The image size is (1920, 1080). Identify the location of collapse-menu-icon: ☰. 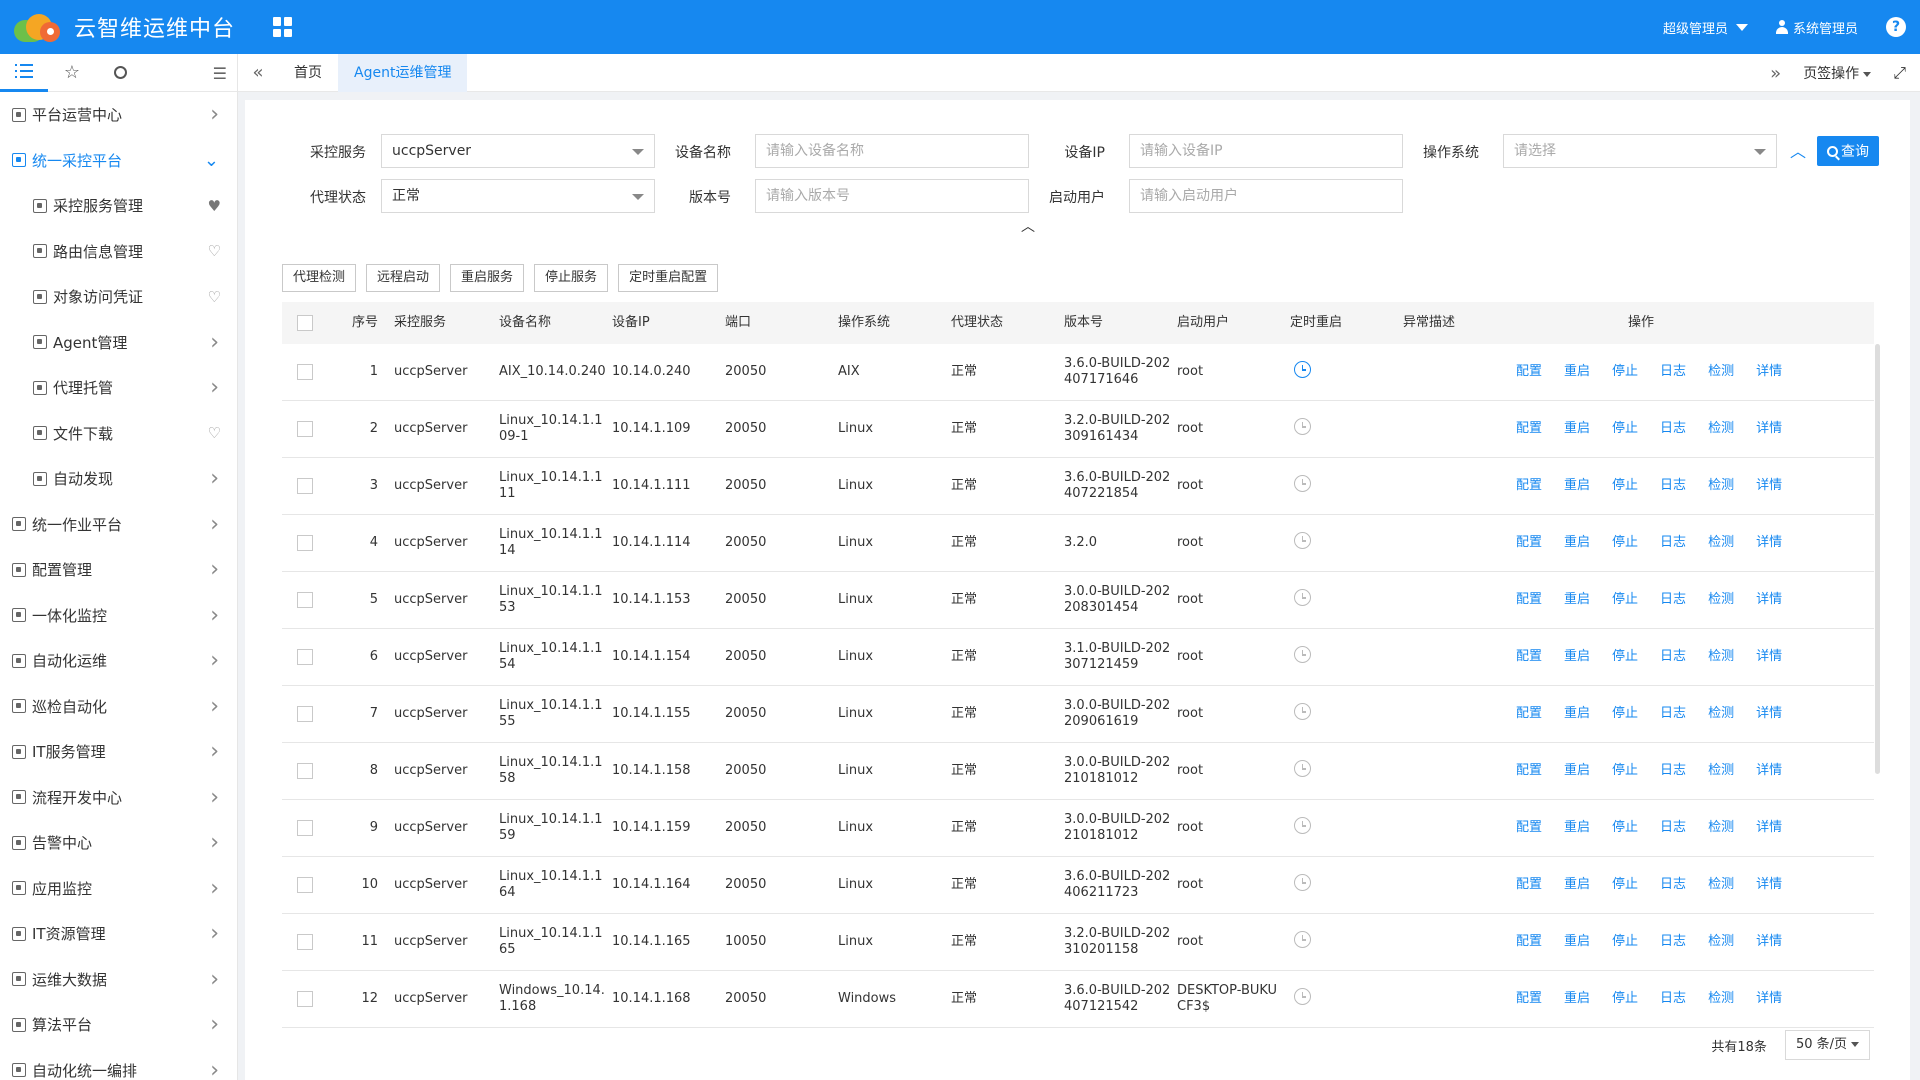
(220, 73).